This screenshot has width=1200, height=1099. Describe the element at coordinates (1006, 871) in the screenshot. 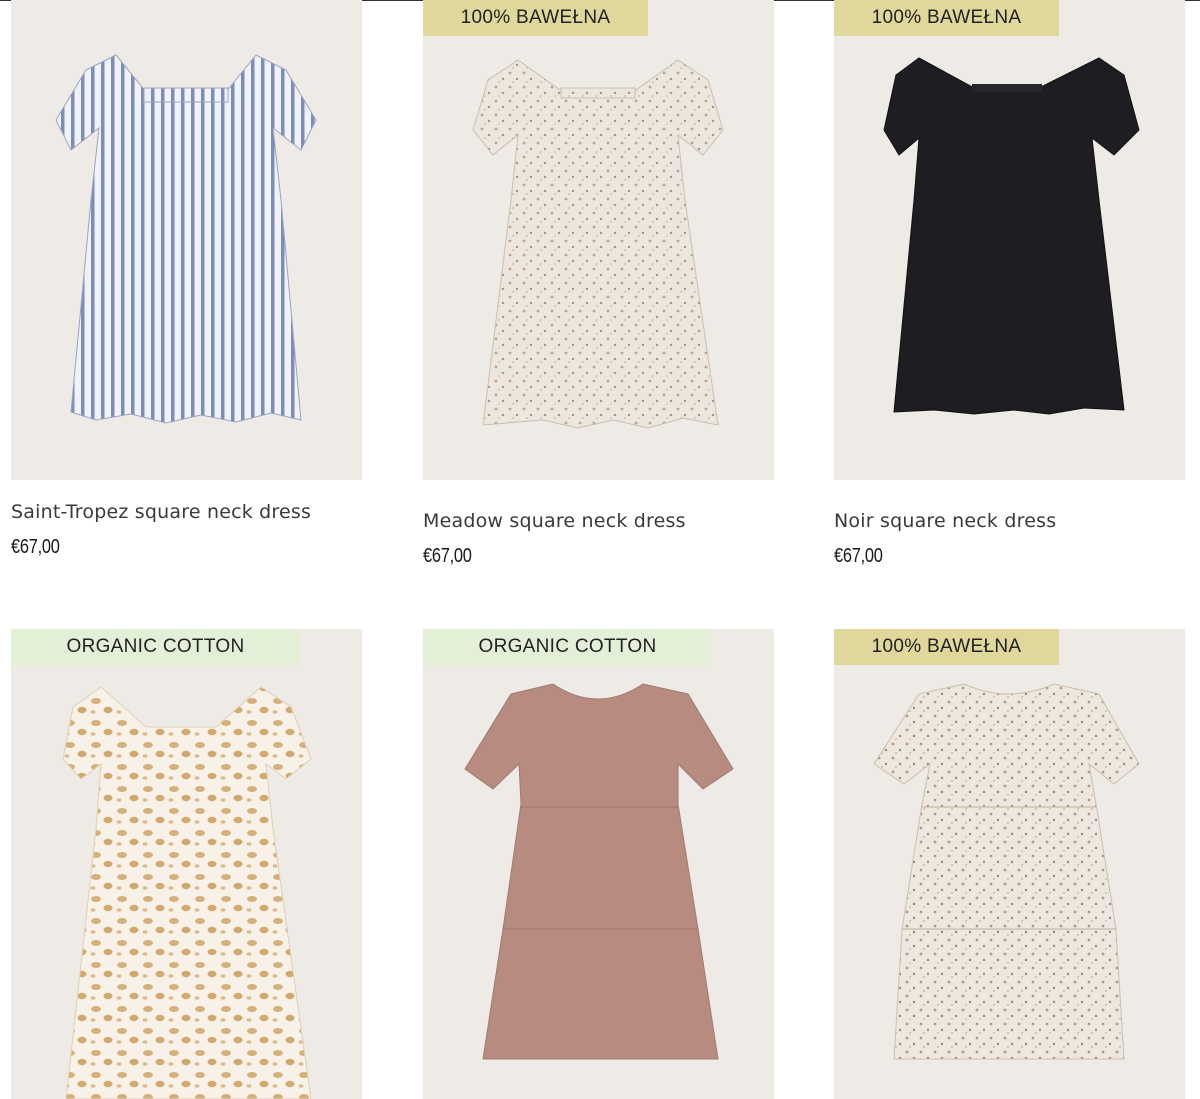

I see `floral-tiered-dress-image` at that location.